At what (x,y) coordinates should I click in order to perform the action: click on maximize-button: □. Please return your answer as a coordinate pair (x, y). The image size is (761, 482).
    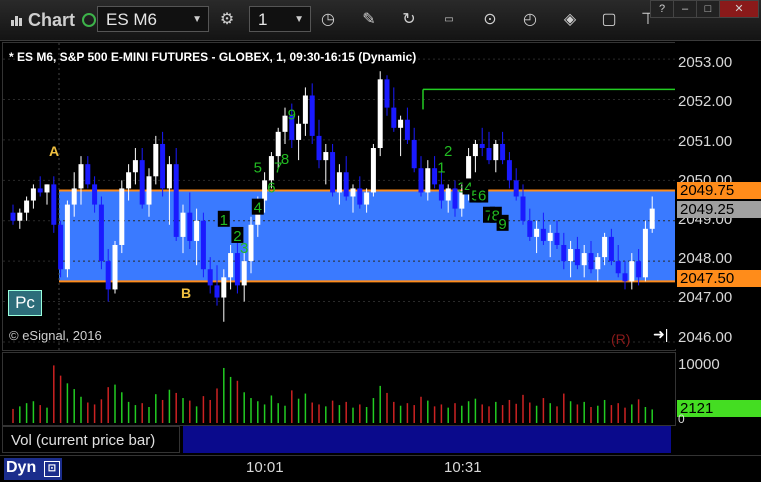
    Looking at the image, I should click on (708, 9).